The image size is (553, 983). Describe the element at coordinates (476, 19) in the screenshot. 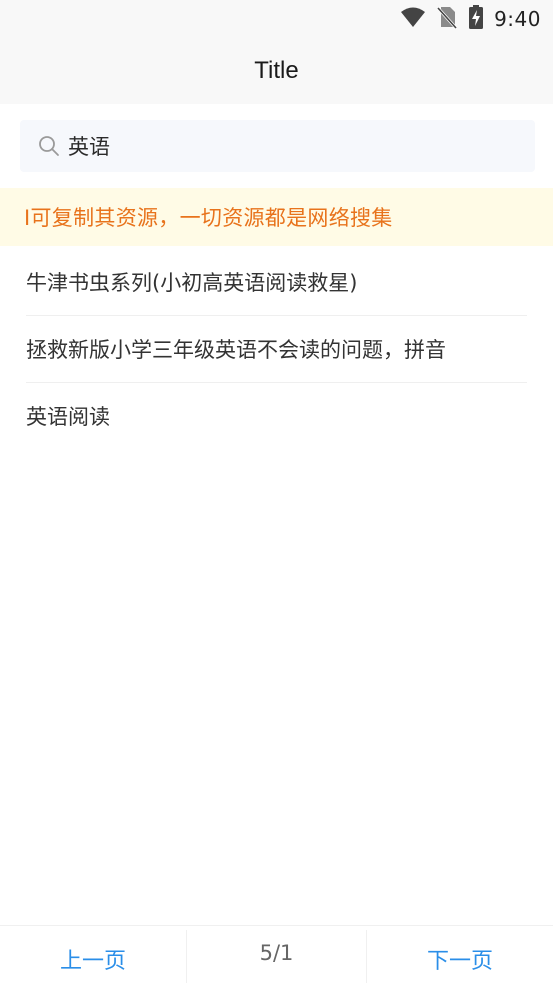

I see `battery-charging-icon` at that location.